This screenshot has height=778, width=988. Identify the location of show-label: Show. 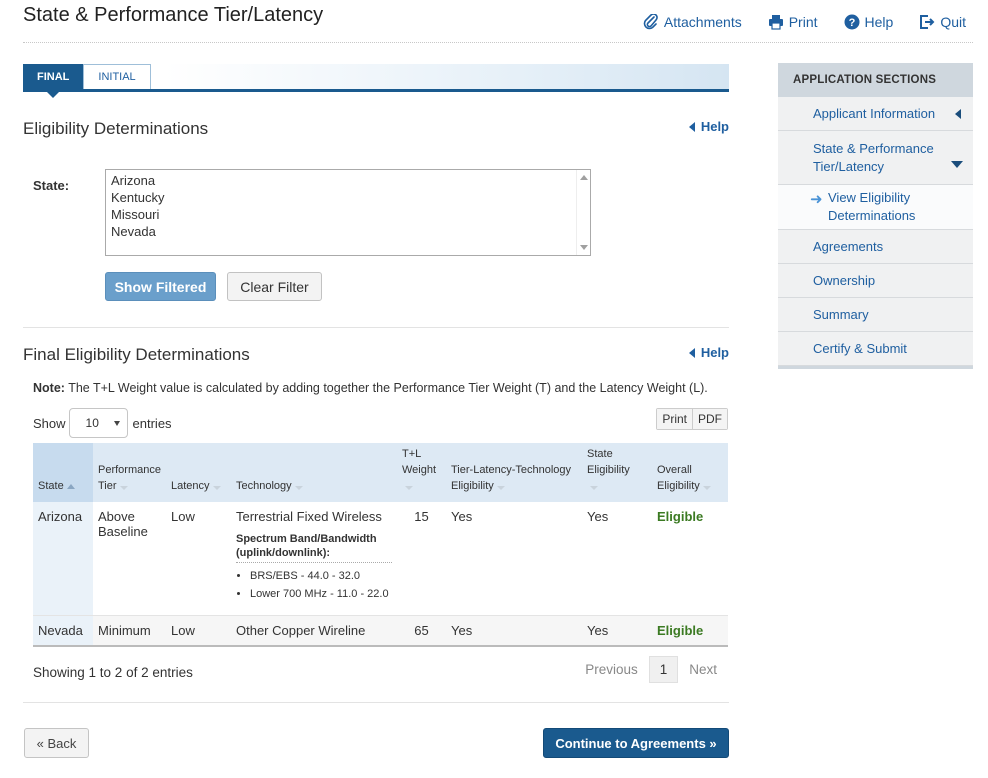
(49, 423).